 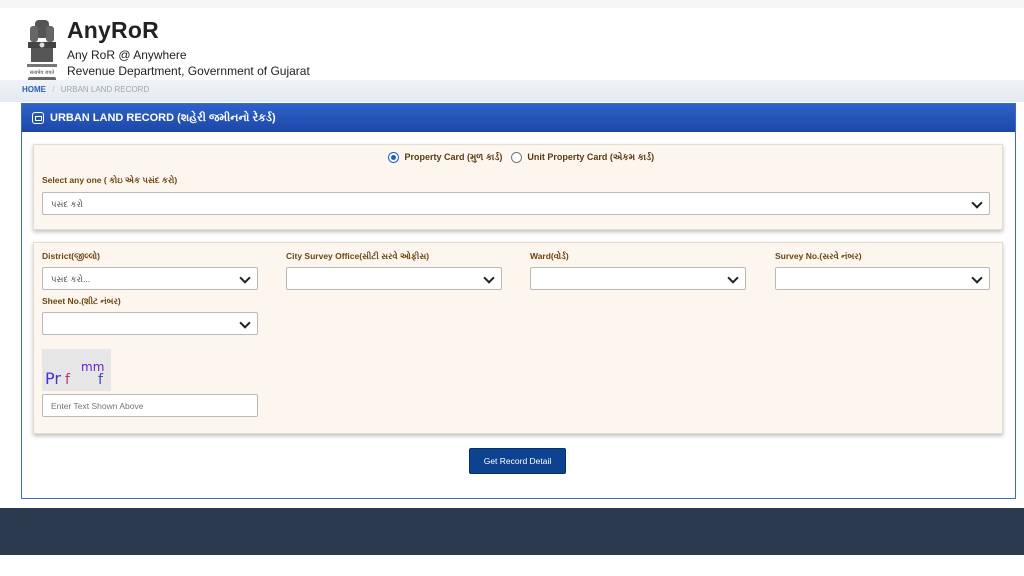 I want to click on captcha-input, so click(x=150, y=405).